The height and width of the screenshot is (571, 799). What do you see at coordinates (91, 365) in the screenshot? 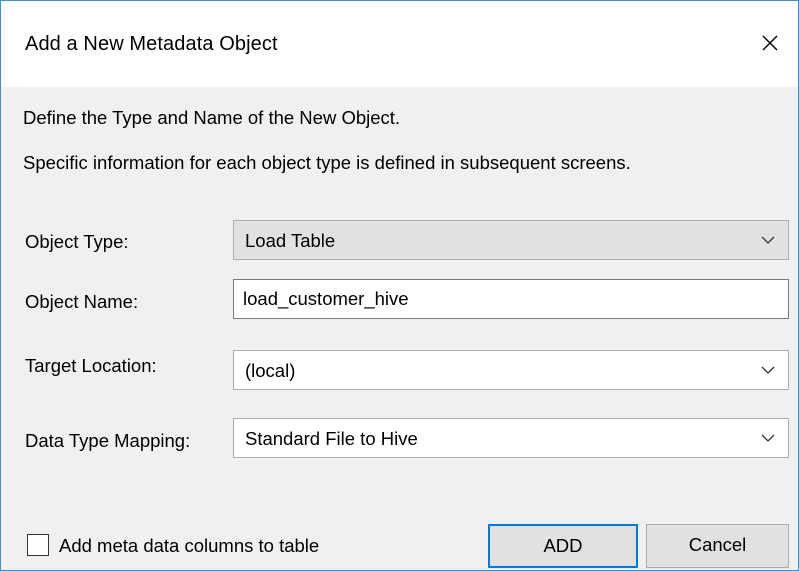
I see `target-location-label: Target Location:` at bounding box center [91, 365].